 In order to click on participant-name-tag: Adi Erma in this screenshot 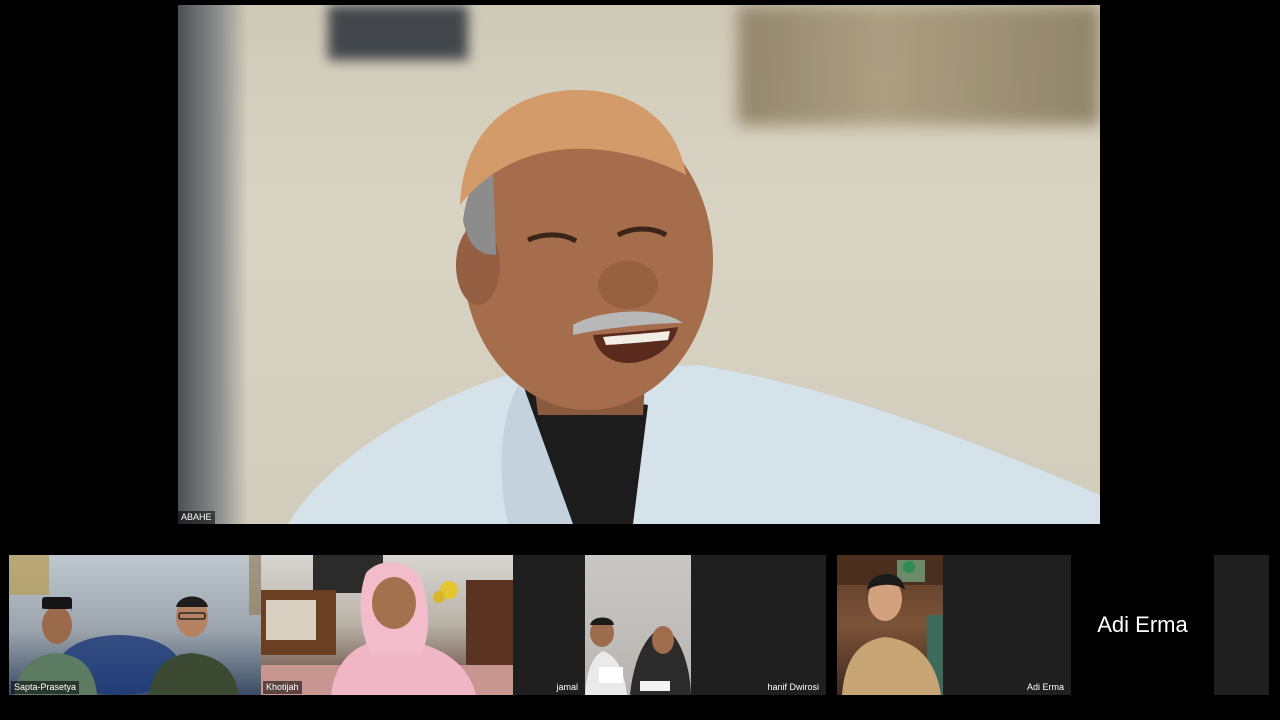, I will do `click(1045, 687)`.